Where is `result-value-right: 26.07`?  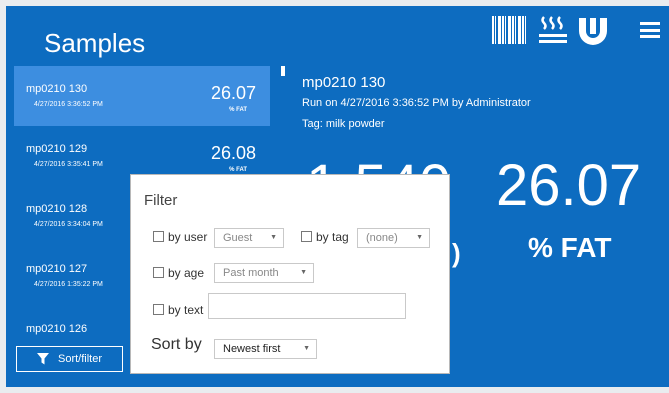 result-value-right: 26.07 is located at coordinates (569, 185).